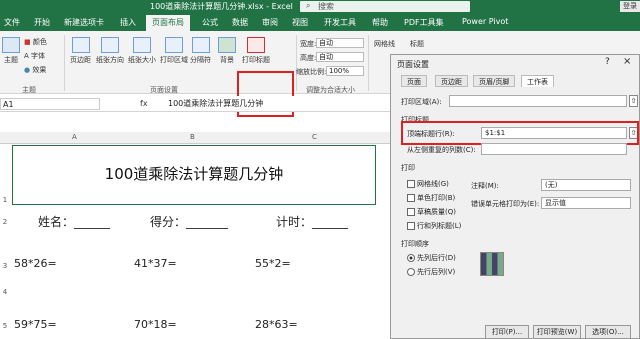 The height and width of the screenshot is (339, 640). I want to click on tab-page: 页面, so click(414, 81).